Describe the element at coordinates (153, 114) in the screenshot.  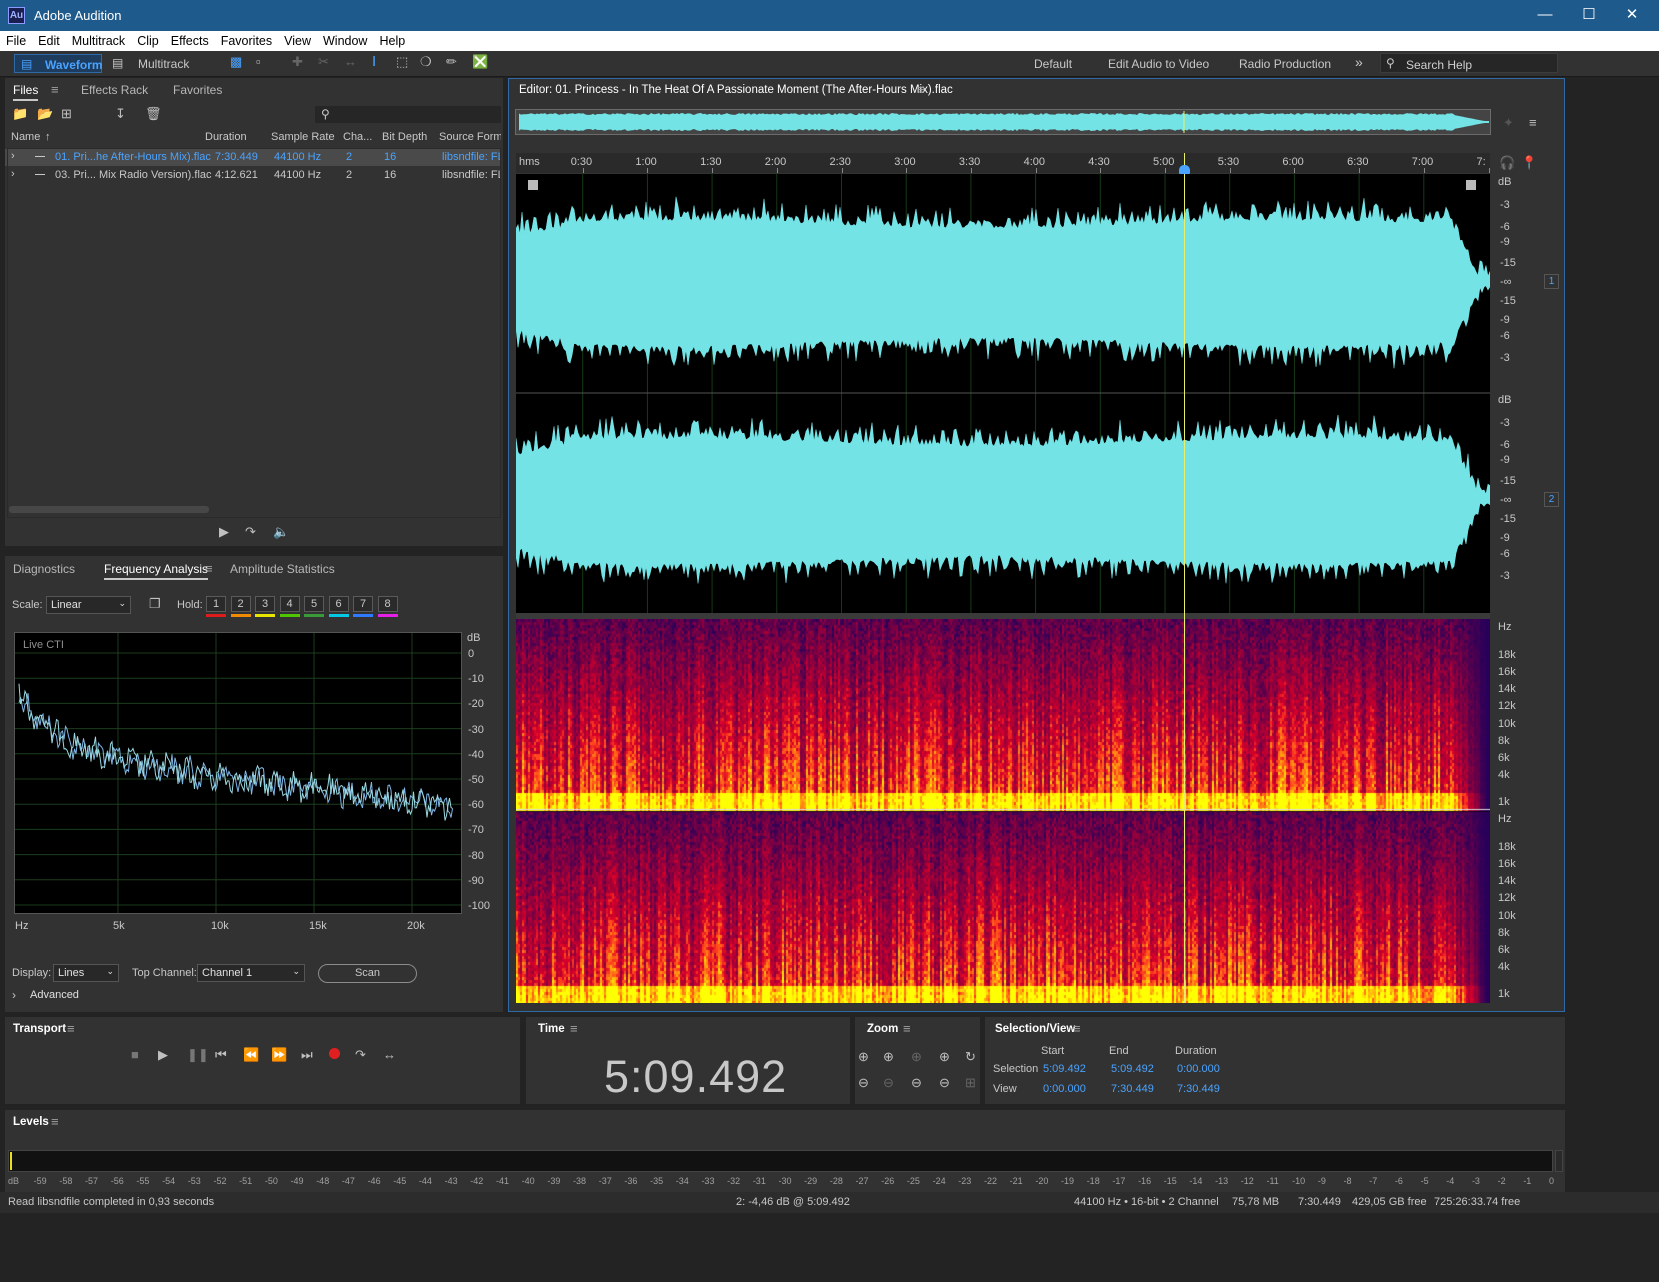
I see `delete-file-icon: 🗑` at that location.